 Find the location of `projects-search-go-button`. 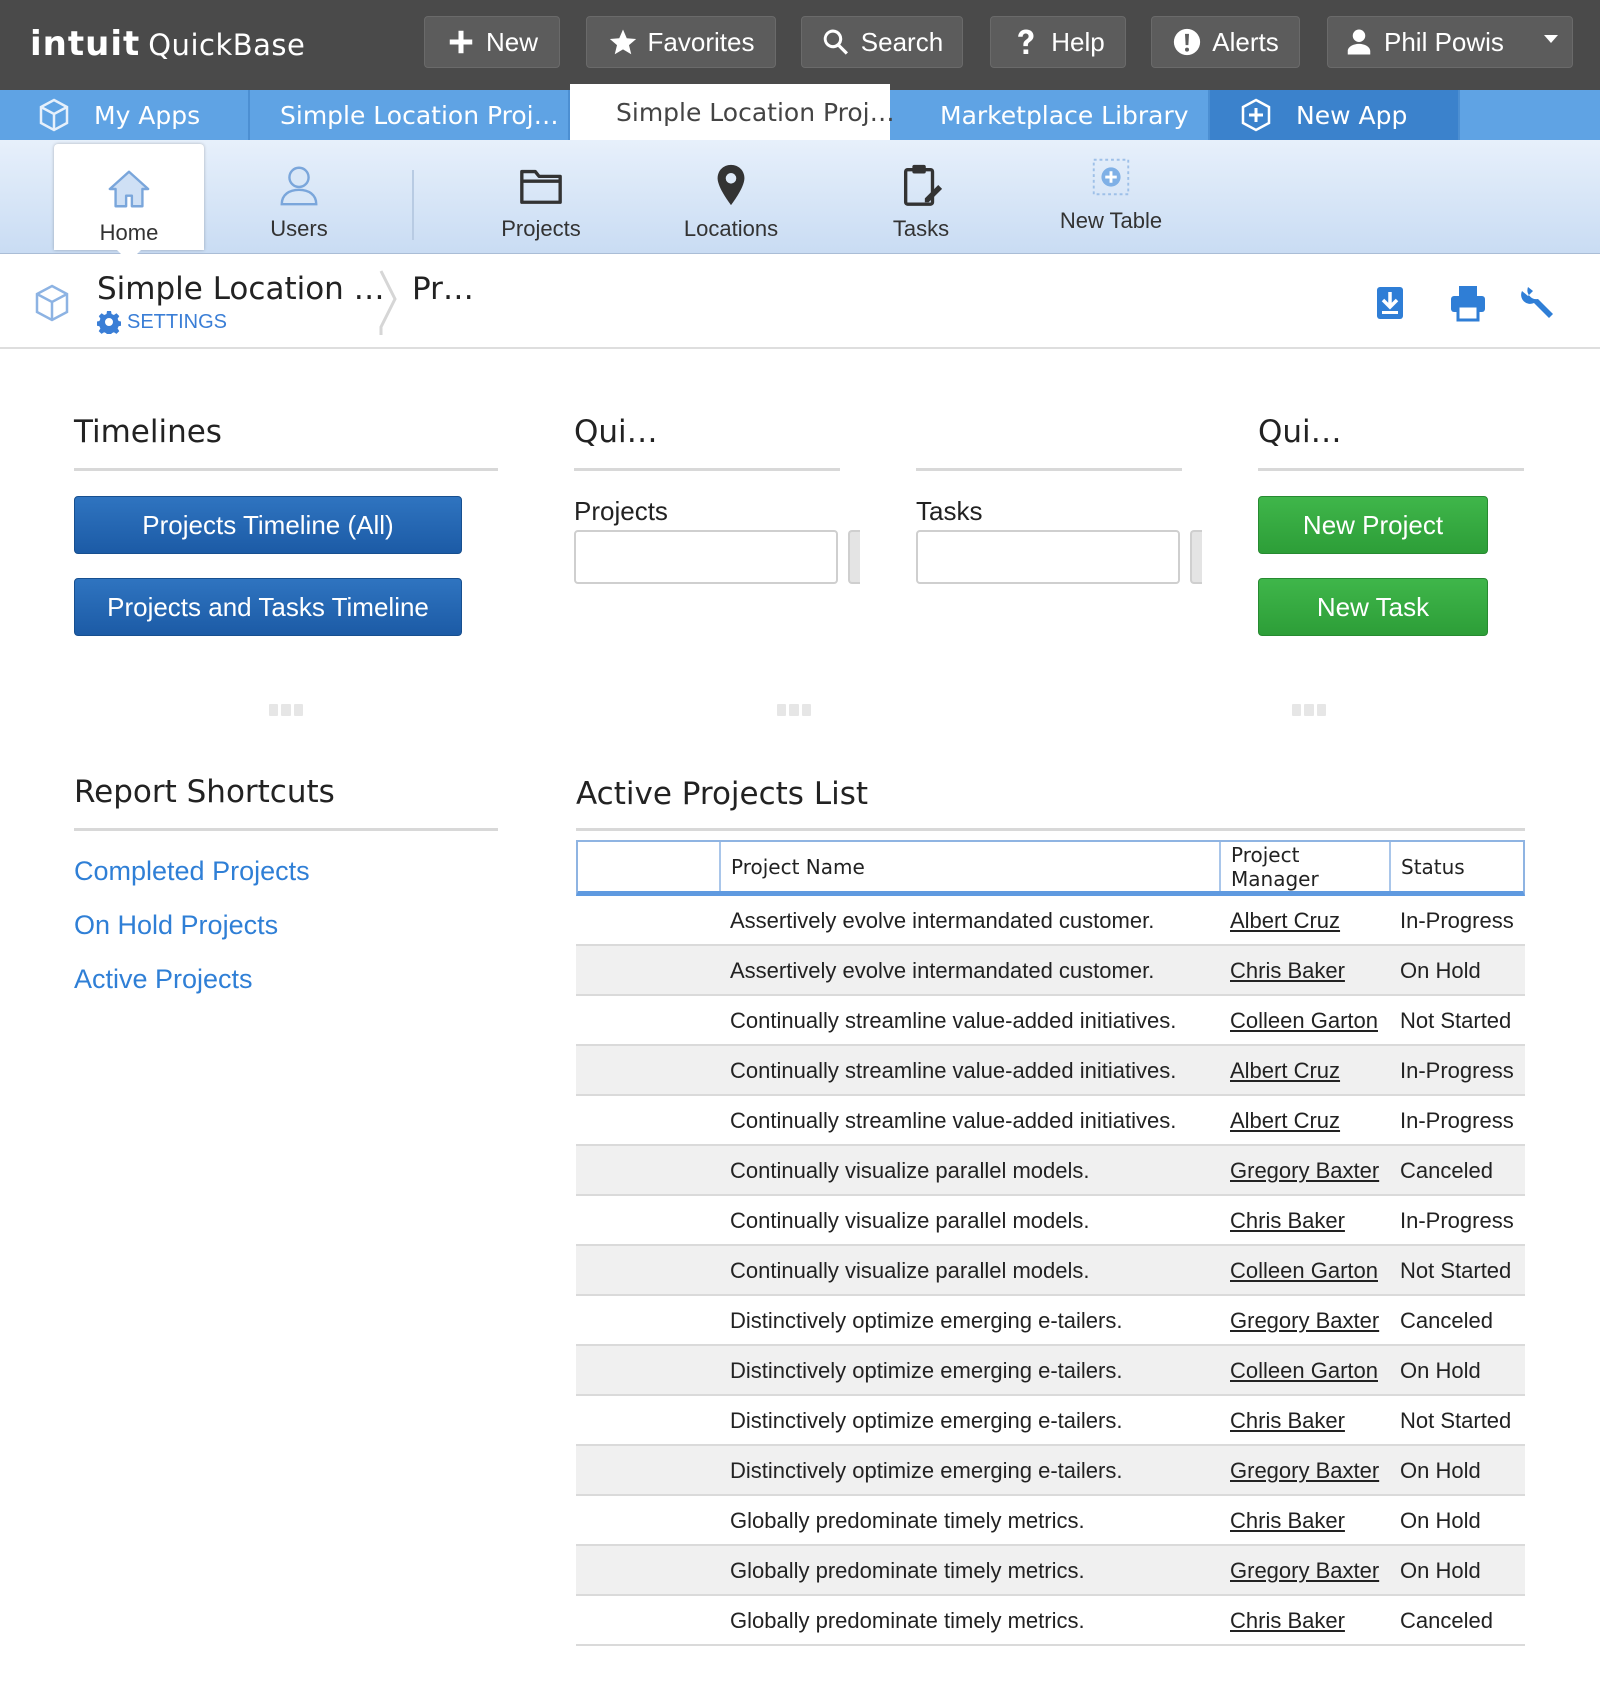

projects-search-go-button is located at coordinates (854, 557).